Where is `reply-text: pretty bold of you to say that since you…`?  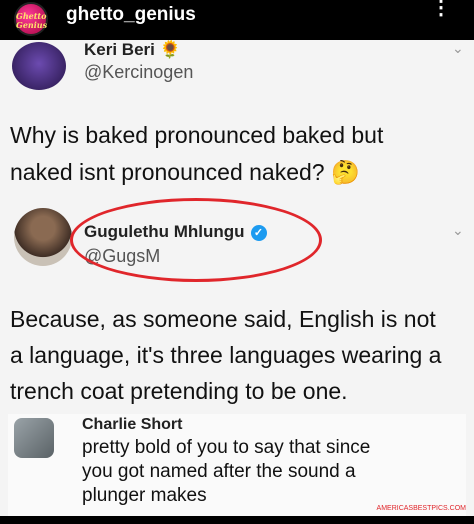
reply-text: pretty bold of you to say that since you… is located at coordinates (252, 472).